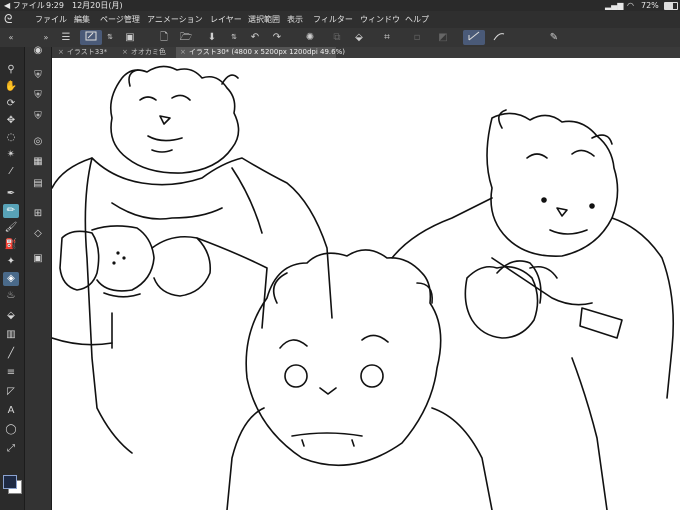 The width and height of the screenshot is (680, 510). I want to click on fill-selection-icon: ◩, so click(443, 37).